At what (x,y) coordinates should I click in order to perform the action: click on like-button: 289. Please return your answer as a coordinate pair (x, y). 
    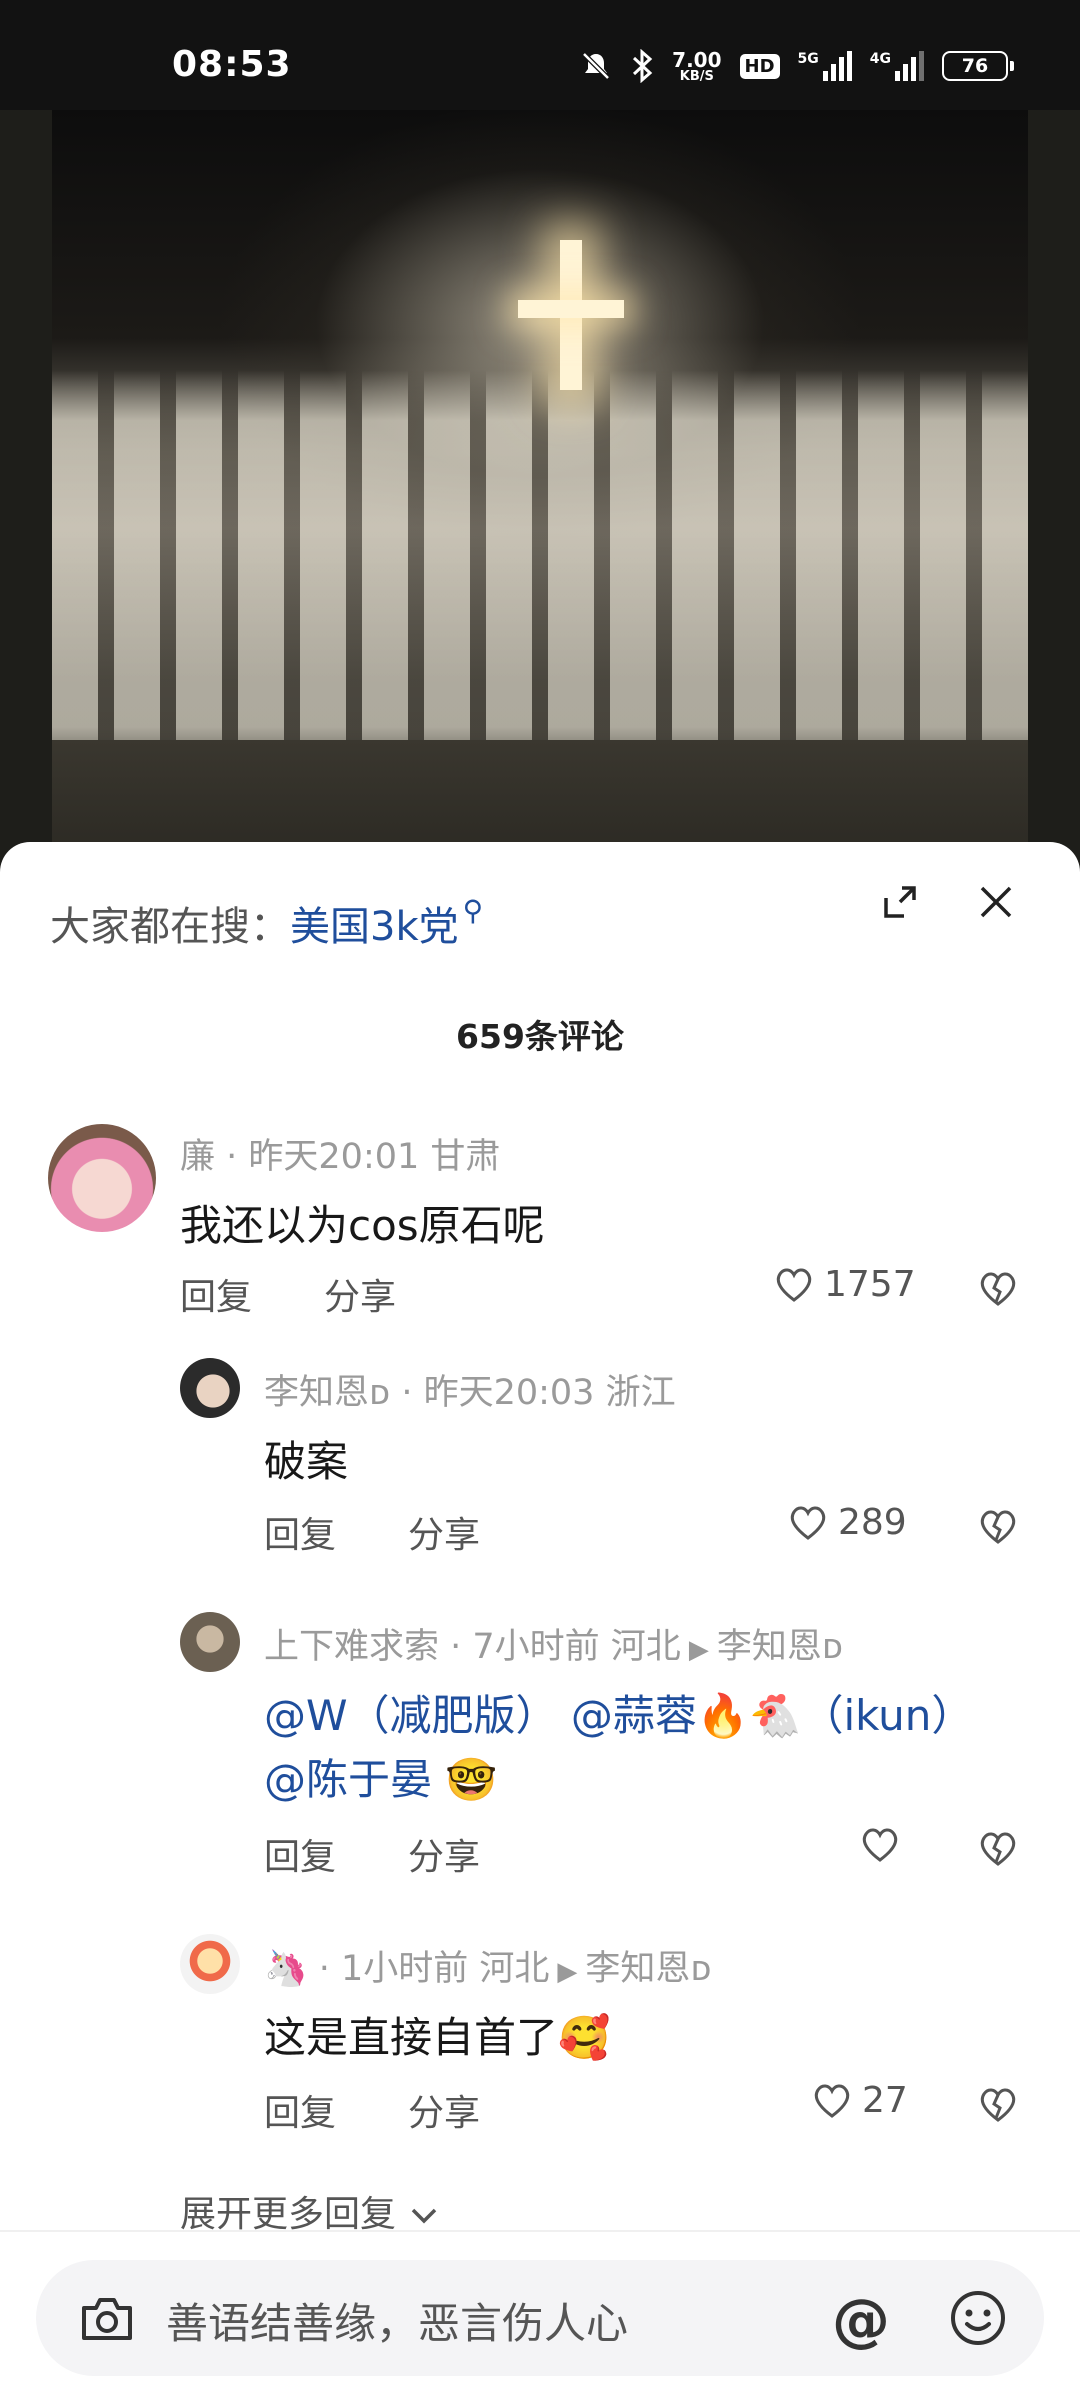
    Looking at the image, I should click on (846, 1522).